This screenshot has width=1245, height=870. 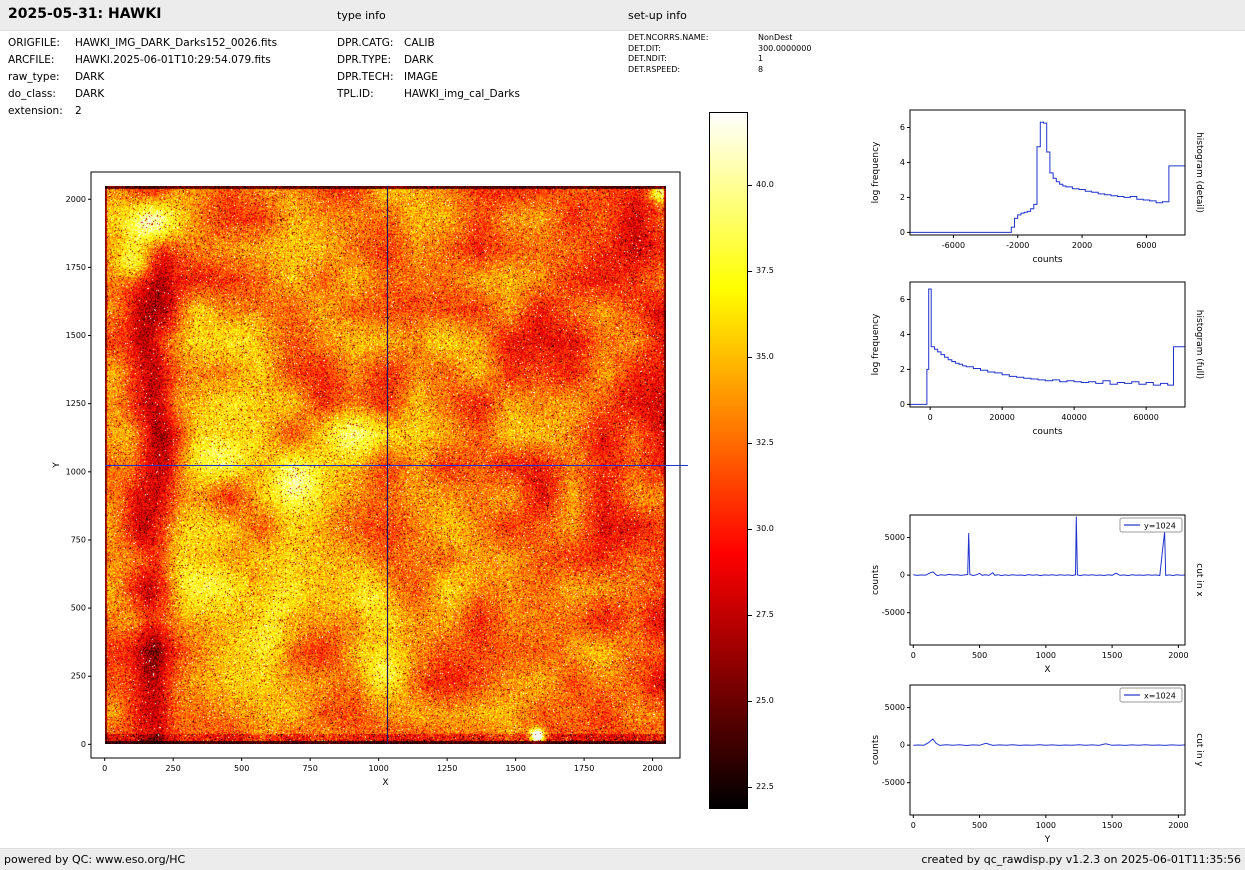 What do you see at coordinates (1017, 245) in the screenshot?
I see `svg-text: -2000` at bounding box center [1017, 245].